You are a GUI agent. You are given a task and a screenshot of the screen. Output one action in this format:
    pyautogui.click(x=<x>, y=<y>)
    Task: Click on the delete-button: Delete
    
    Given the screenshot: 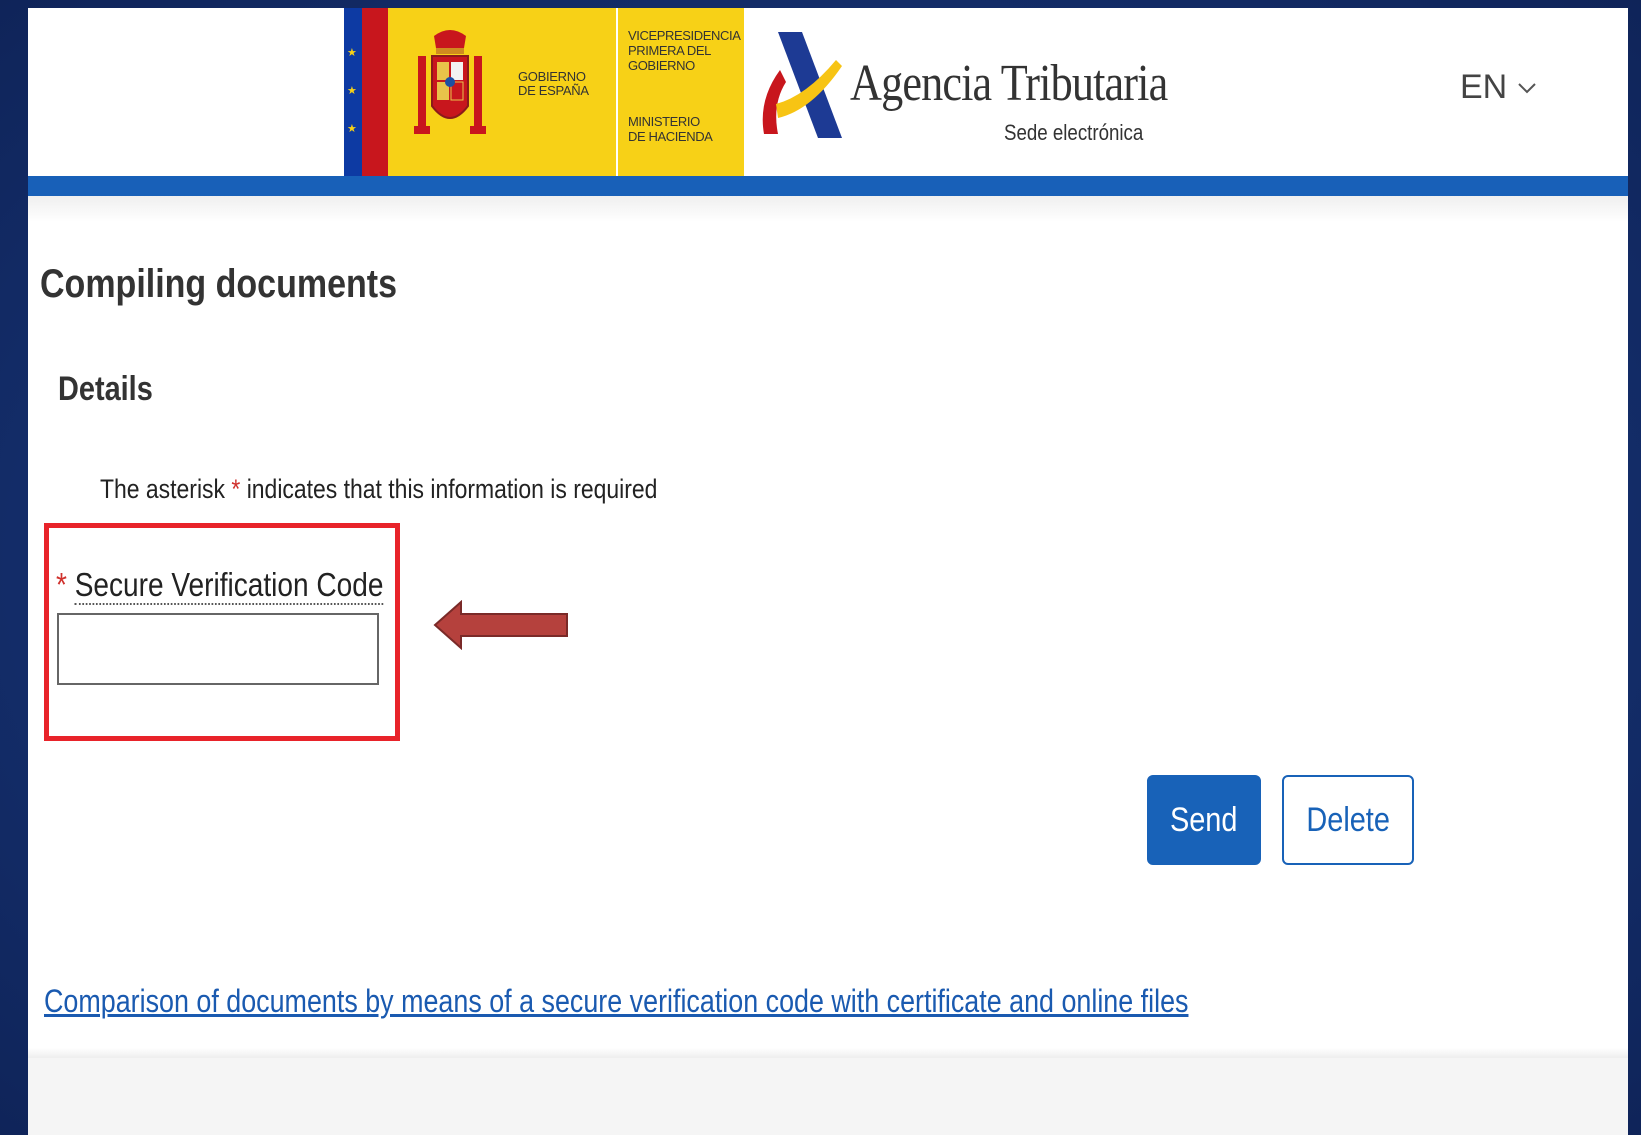 What is the action you would take?
    pyautogui.click(x=1348, y=820)
    